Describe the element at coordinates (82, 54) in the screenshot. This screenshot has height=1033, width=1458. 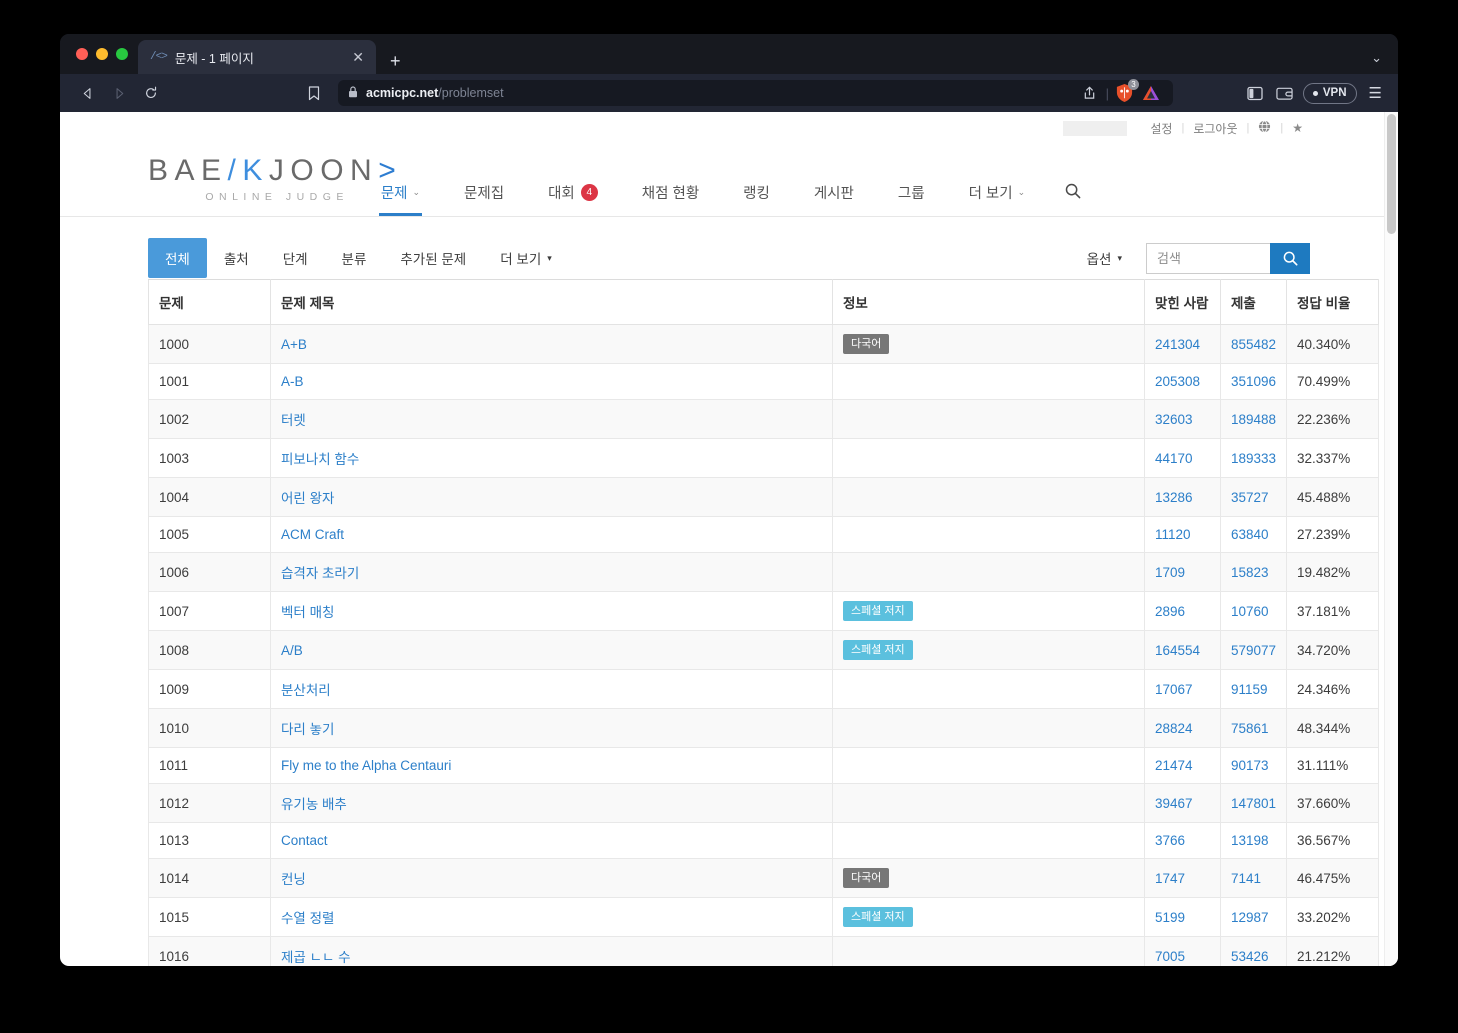
I see `close-window-button` at that location.